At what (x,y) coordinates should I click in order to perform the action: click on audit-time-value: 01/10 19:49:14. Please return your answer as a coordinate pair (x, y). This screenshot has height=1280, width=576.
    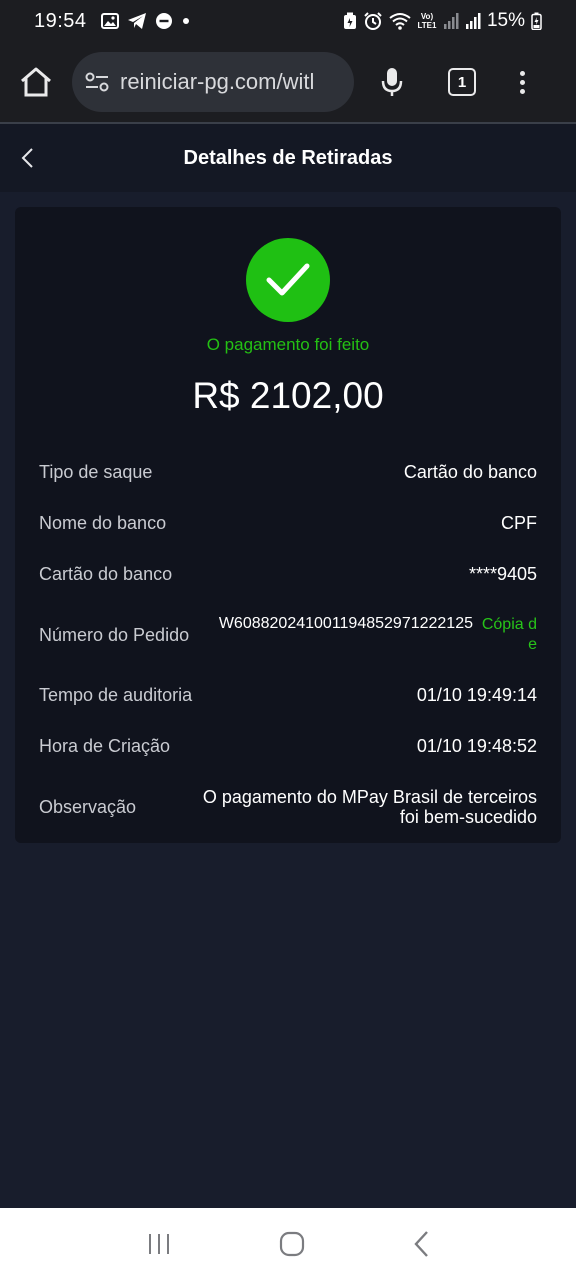
    Looking at the image, I should click on (476, 695).